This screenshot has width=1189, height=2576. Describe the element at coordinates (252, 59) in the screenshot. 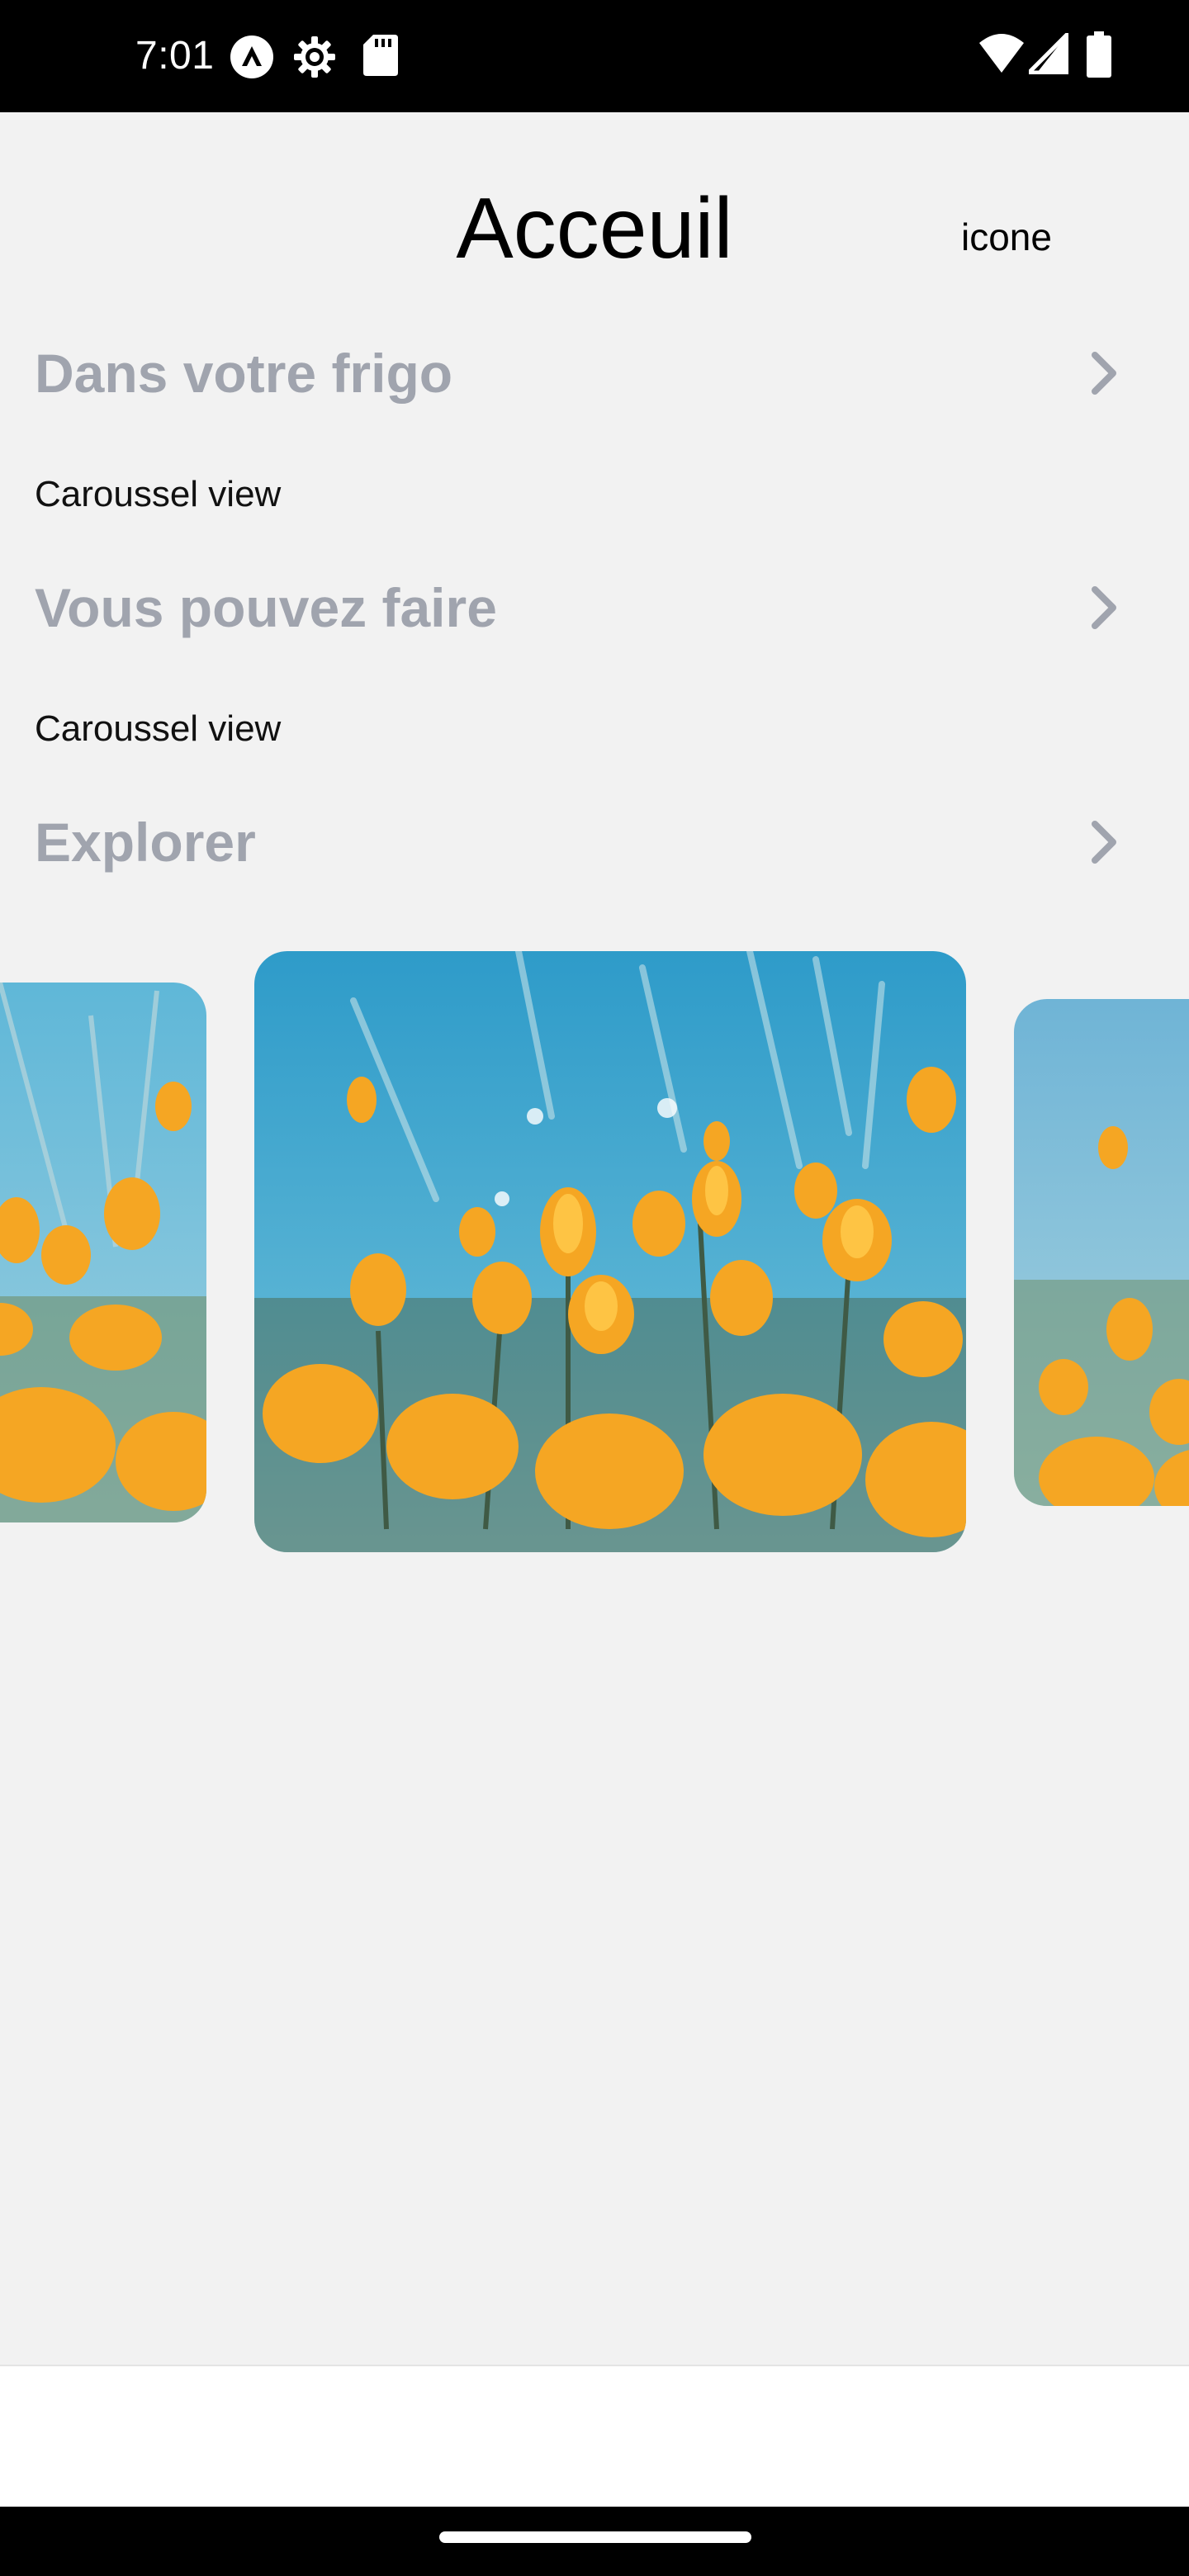

I see `arrow-up-circle-icon` at that location.